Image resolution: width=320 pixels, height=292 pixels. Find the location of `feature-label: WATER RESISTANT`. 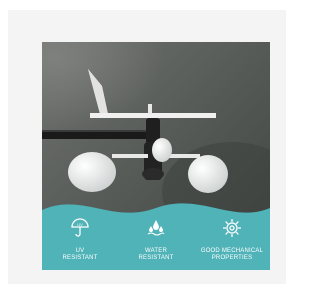

feature-label: WATER RESISTANT is located at coordinates (156, 254).